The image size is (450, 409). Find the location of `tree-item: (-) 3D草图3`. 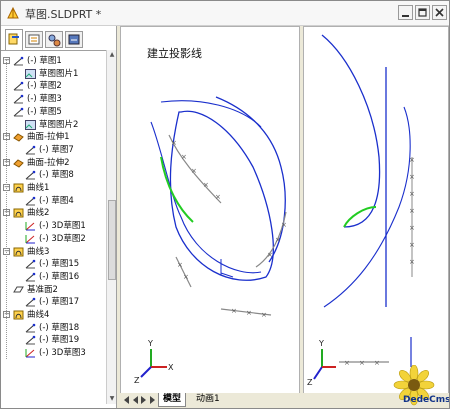

tree-item: (-) 3D草图3 is located at coordinates (53, 353).